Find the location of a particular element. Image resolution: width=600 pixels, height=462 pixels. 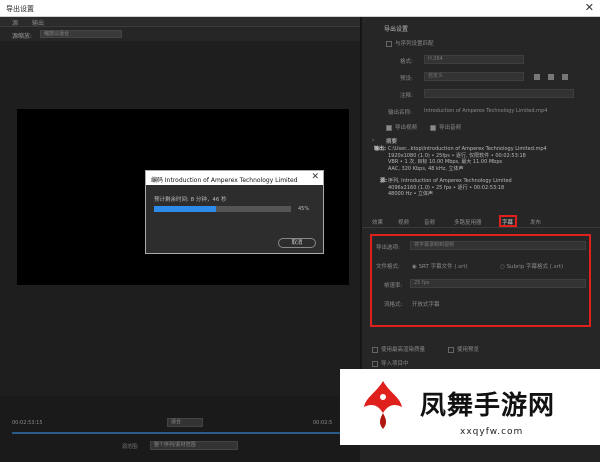

source-range-label: 源范围: is located at coordinates (130, 447).